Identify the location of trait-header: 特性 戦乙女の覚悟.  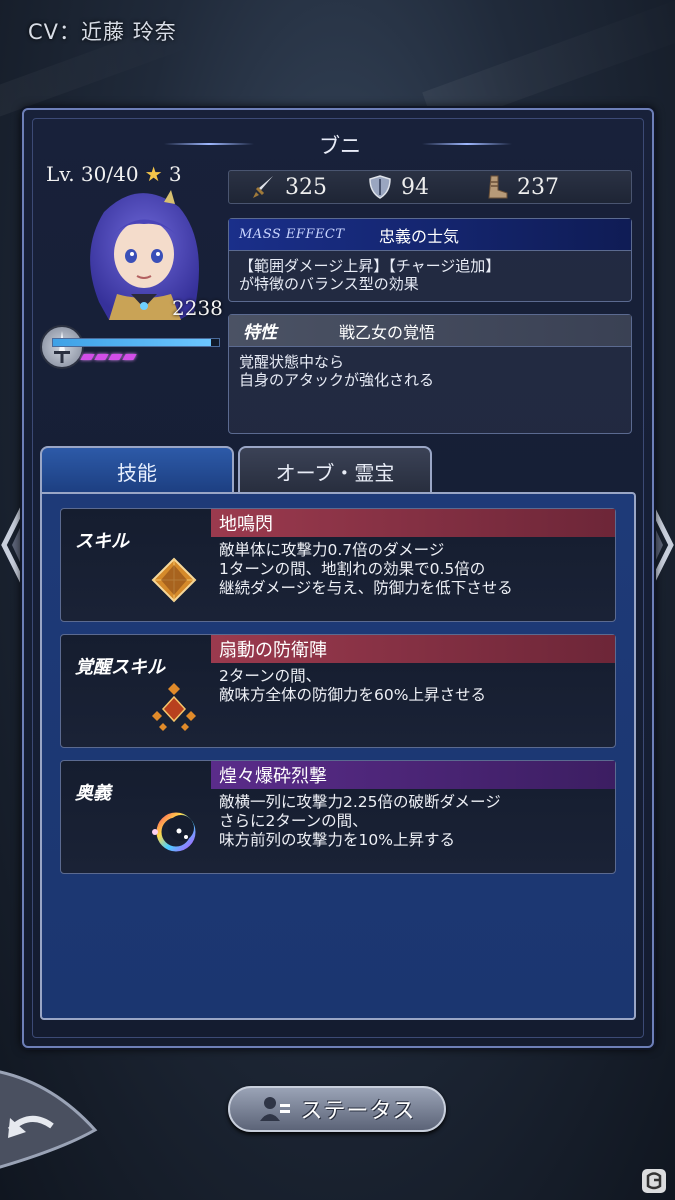
(430, 331).